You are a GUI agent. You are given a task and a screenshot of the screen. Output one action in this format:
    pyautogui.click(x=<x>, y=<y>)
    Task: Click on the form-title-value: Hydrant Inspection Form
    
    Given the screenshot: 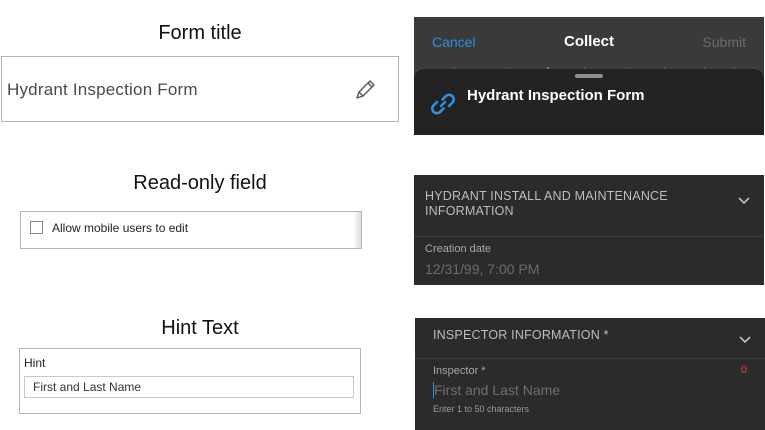 What is the action you would take?
    pyautogui.click(x=102, y=89)
    